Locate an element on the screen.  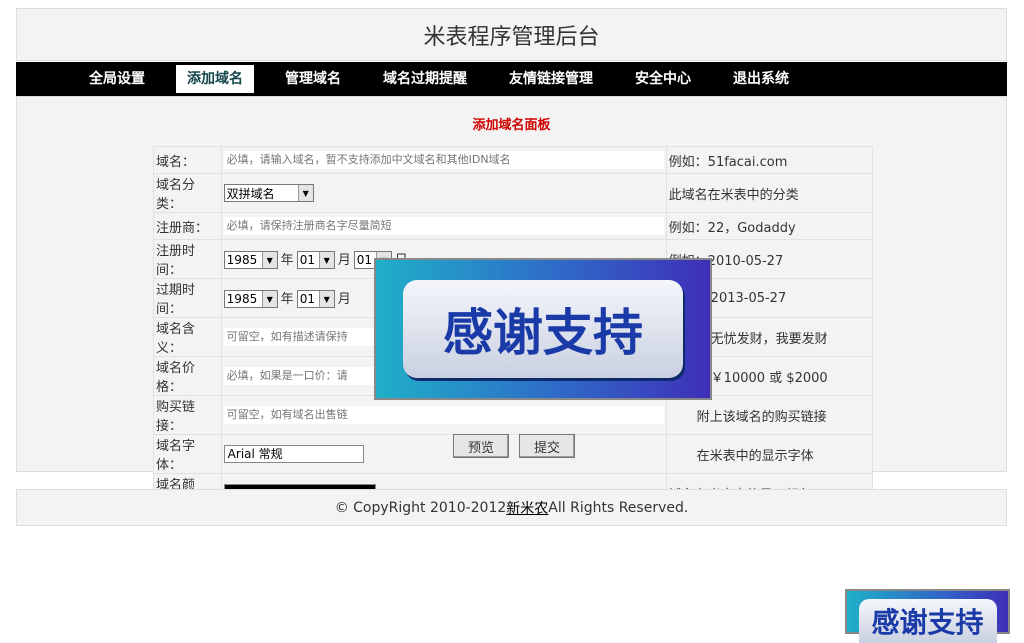
page-header: 米表程序管理后台 is located at coordinates (511, 34).